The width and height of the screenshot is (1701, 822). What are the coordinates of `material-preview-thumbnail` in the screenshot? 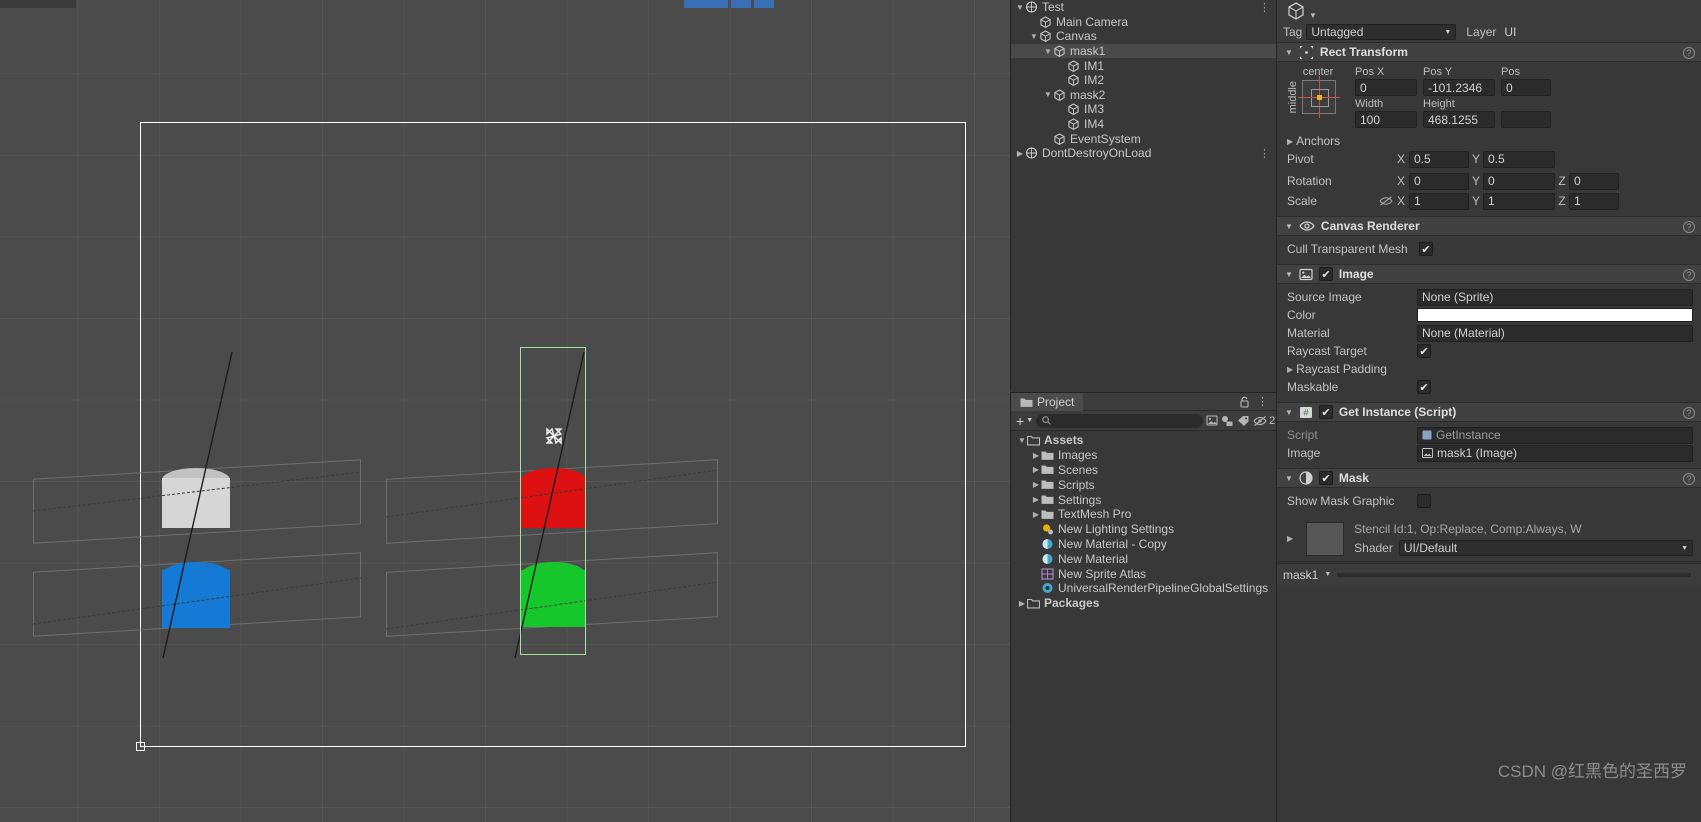 It's located at (1325, 539).